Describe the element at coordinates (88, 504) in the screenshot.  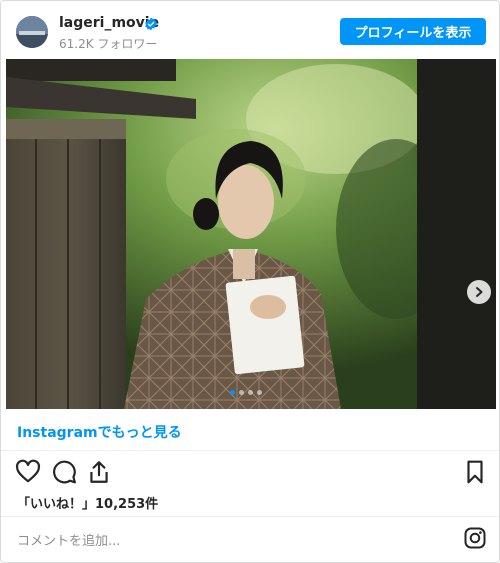
I see `like-count: 「いいね！」10,253件` at that location.